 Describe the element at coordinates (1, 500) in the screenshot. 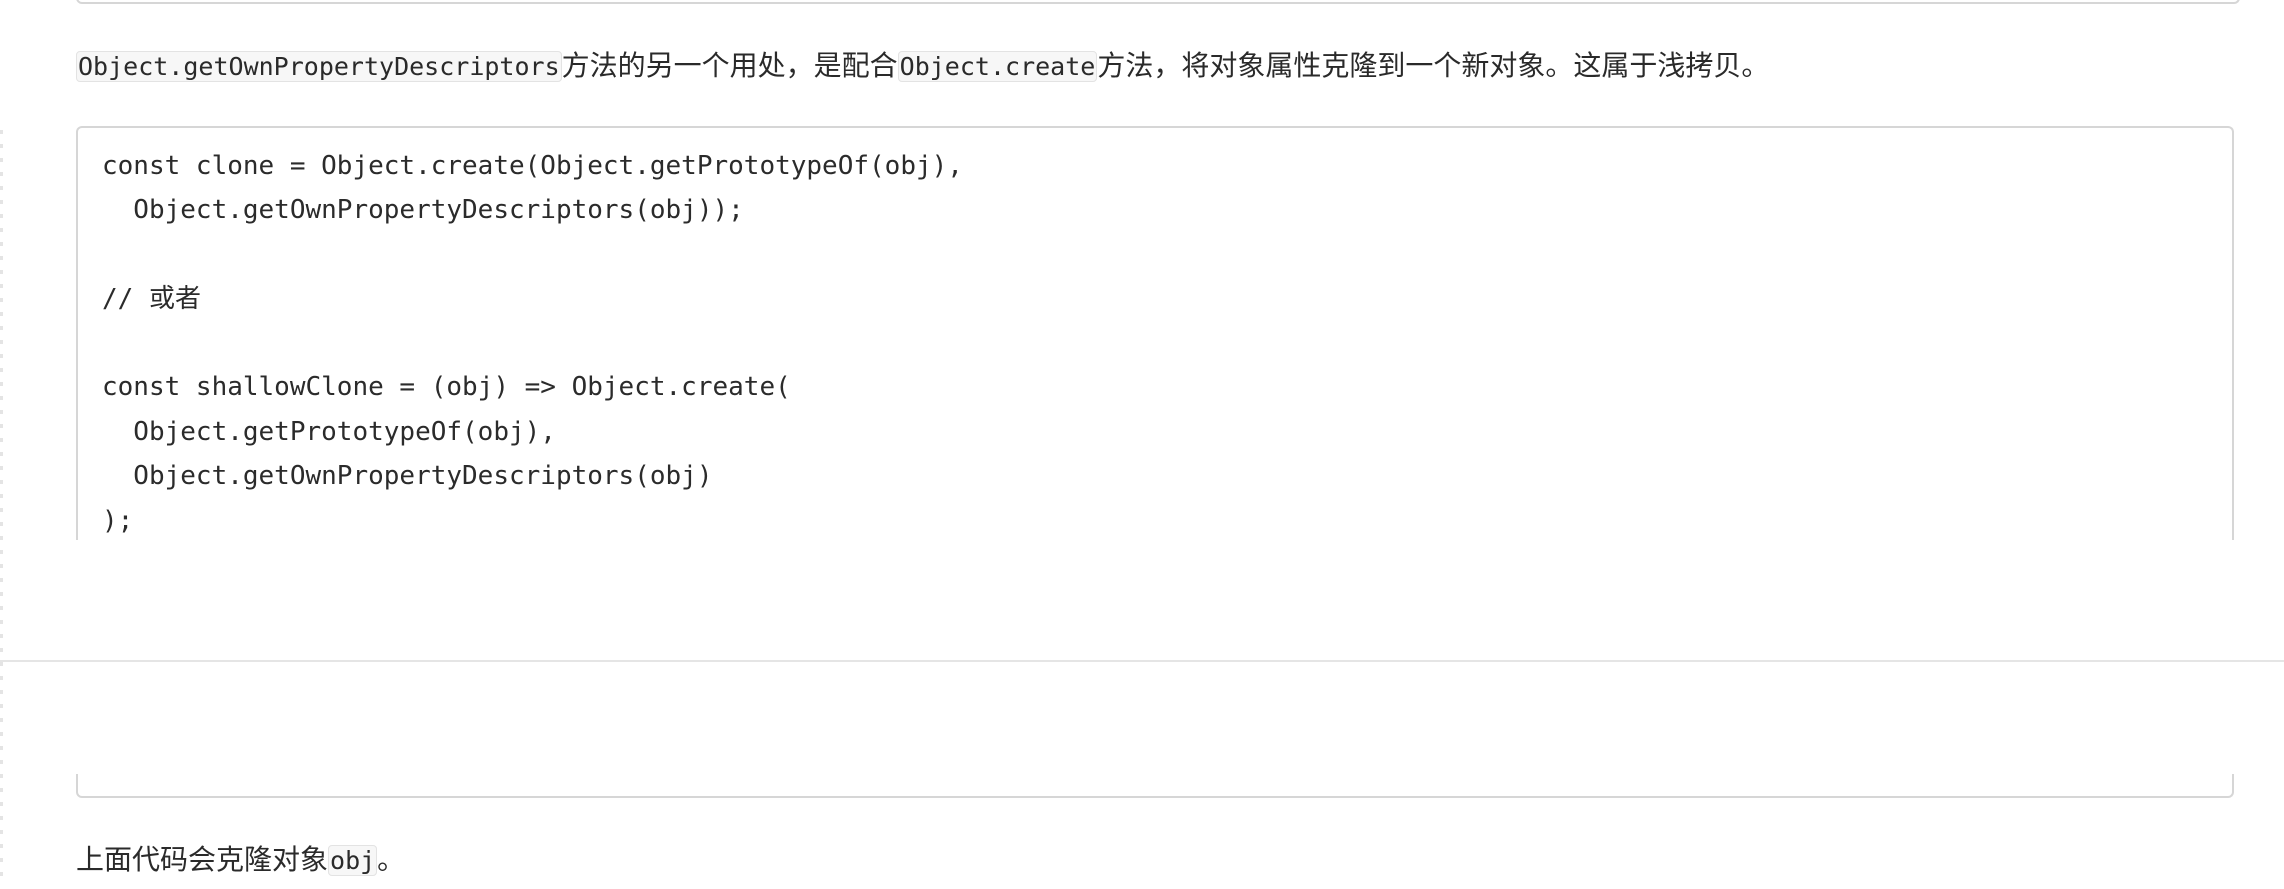

I see `left-gutter-marks` at that location.